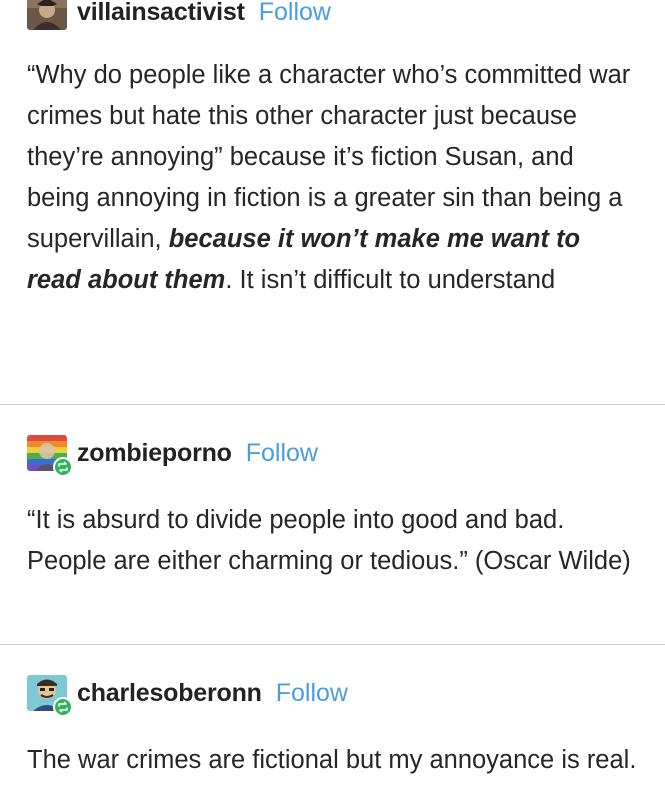  What do you see at coordinates (169, 693) in the screenshot?
I see `username: charlesoberonn` at bounding box center [169, 693].